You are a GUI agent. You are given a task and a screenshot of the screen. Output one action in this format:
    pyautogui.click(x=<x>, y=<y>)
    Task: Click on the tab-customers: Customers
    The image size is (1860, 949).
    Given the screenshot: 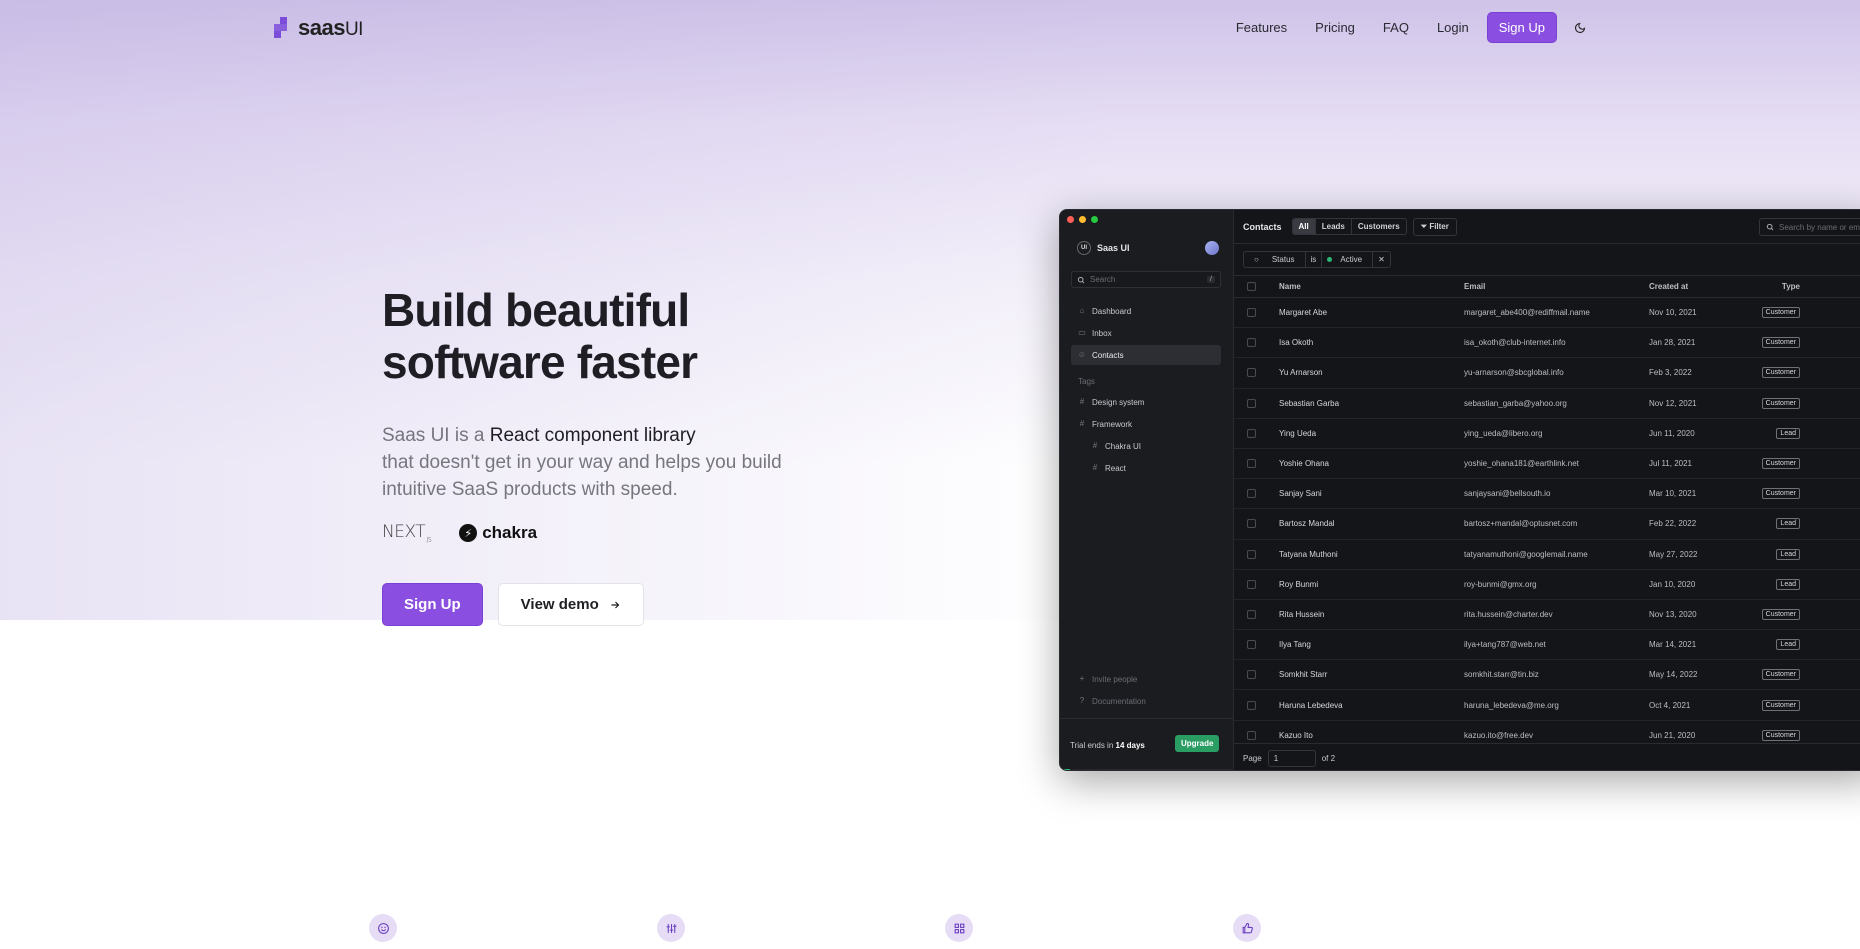 What is the action you would take?
    pyautogui.click(x=1379, y=226)
    